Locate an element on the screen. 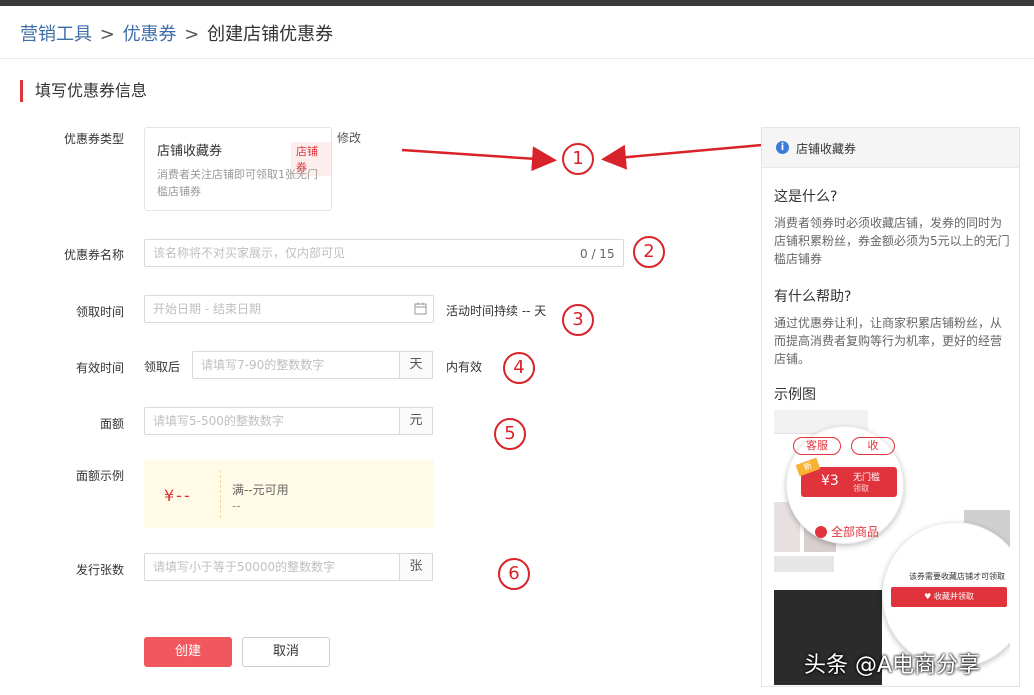 The image size is (1034, 695). help-panel-title: 店铺收藏券 is located at coordinates (826, 149).